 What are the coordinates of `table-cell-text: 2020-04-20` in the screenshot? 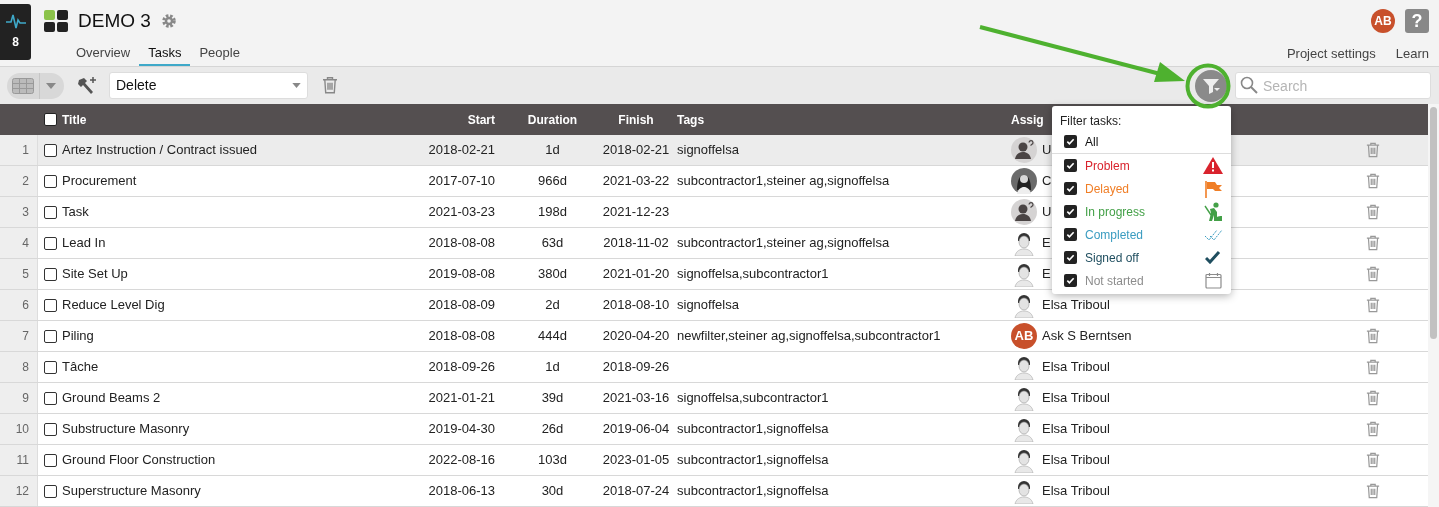 It's located at (636, 336).